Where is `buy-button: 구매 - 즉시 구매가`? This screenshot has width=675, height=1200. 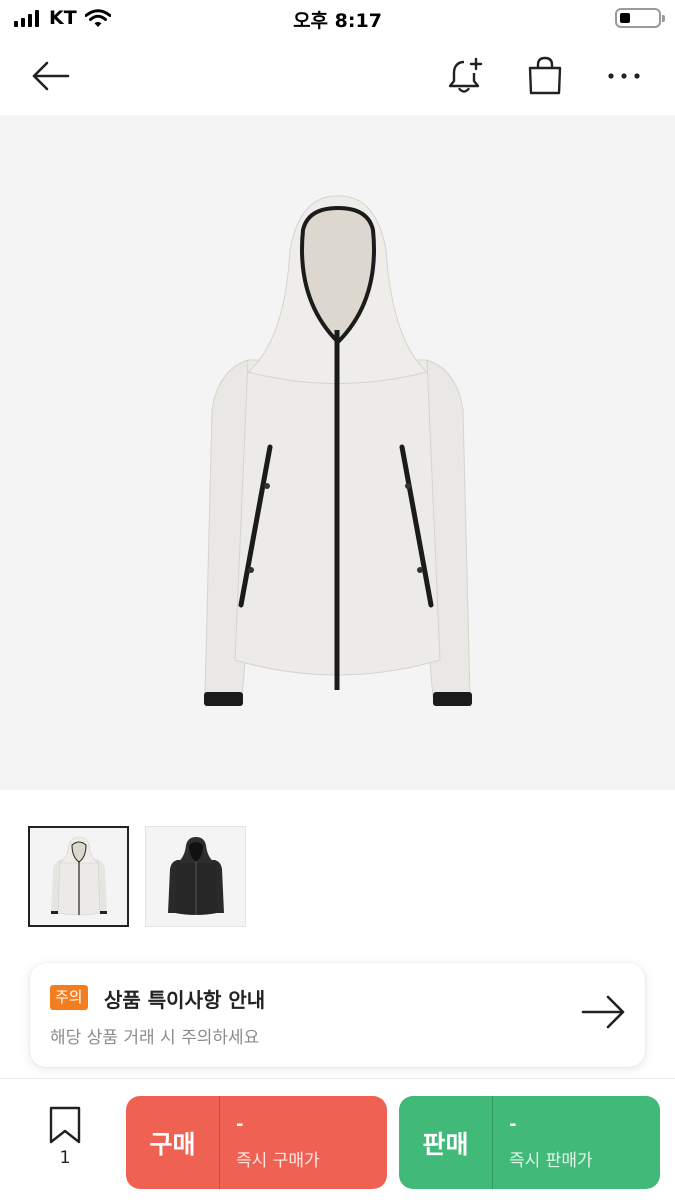
buy-button: 구매 - 즉시 구매가 is located at coordinates (256, 1142).